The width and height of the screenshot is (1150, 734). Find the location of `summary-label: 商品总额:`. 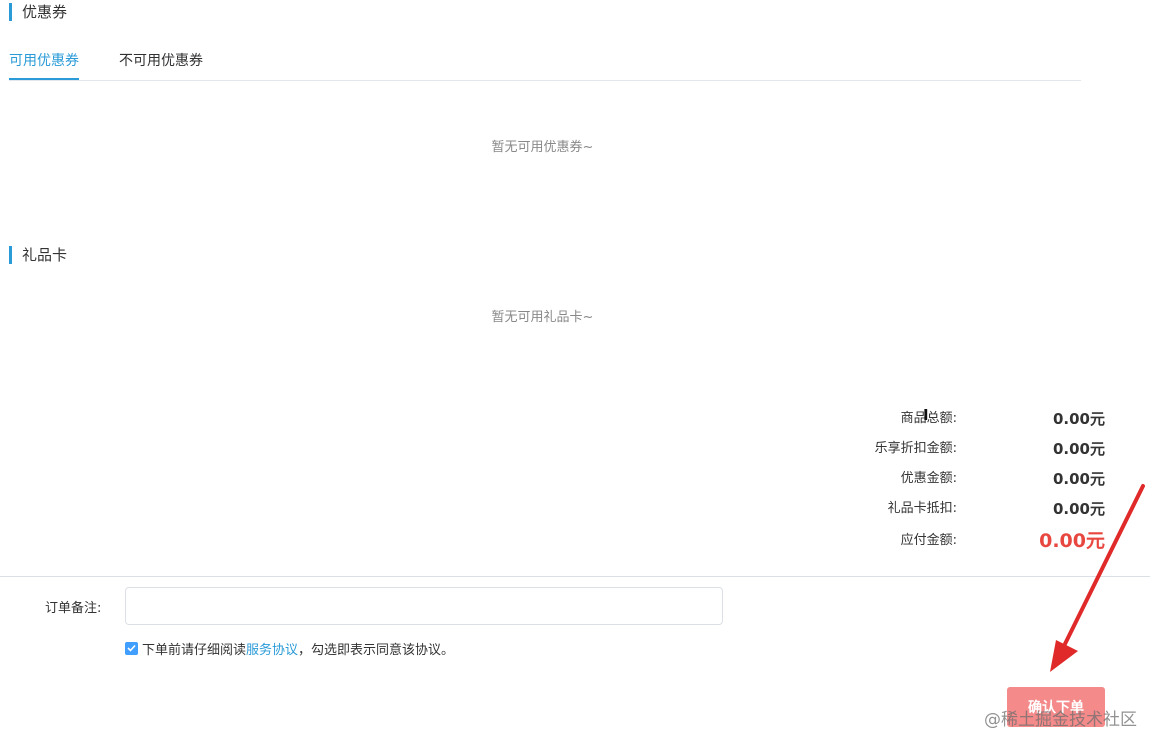

summary-label: 商品总额: is located at coordinates (928, 418).